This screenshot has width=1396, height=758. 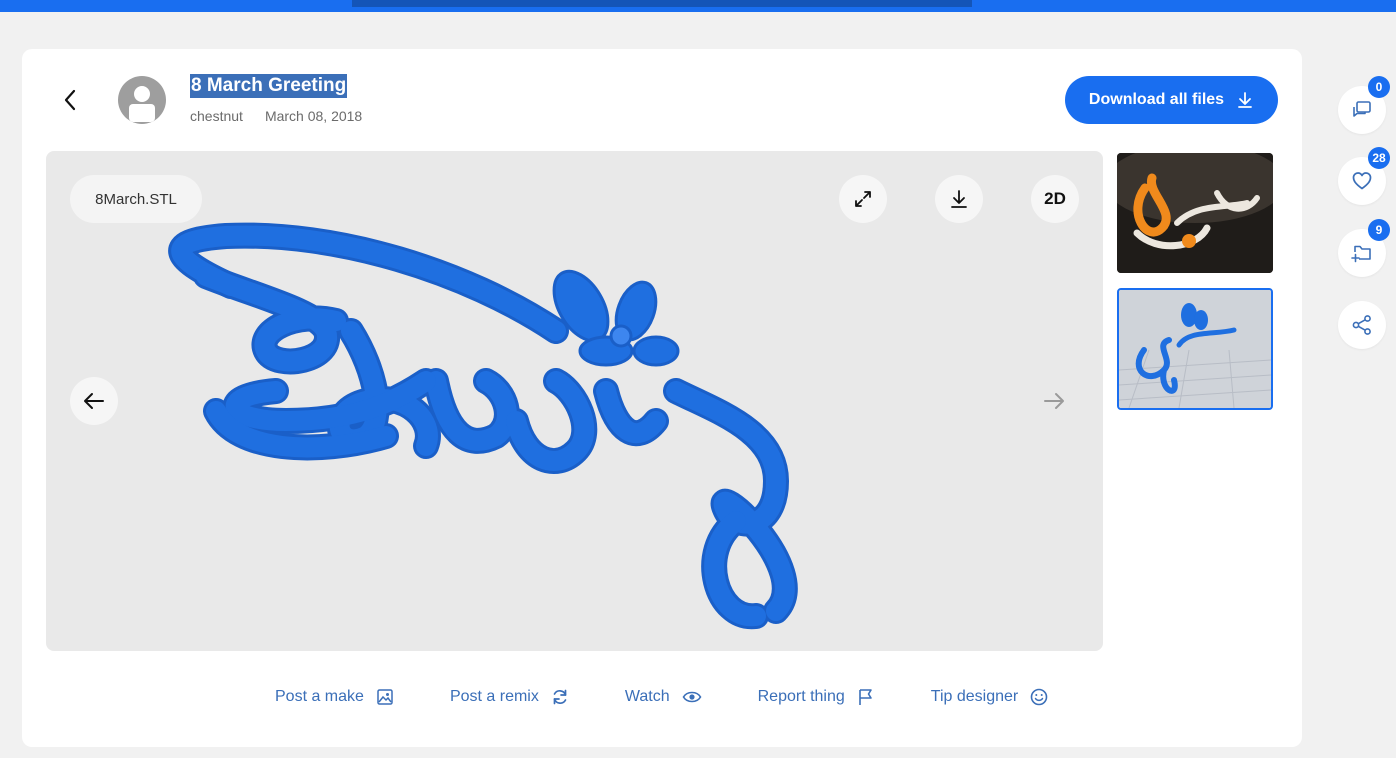 I want to click on file-name-label: 8March.STL, so click(x=136, y=199).